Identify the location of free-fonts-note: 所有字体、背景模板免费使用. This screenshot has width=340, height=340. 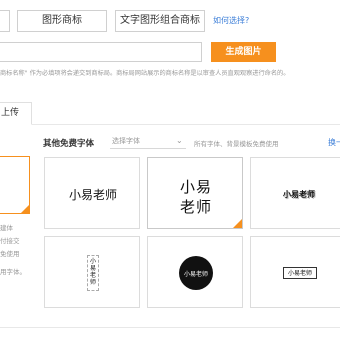
(236, 144).